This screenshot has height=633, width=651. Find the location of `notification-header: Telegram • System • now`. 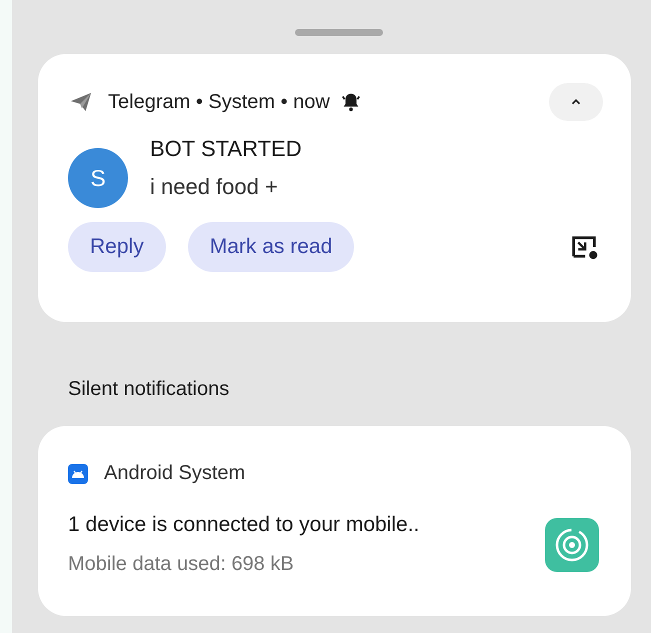

notification-header: Telegram • System • now is located at coordinates (219, 102).